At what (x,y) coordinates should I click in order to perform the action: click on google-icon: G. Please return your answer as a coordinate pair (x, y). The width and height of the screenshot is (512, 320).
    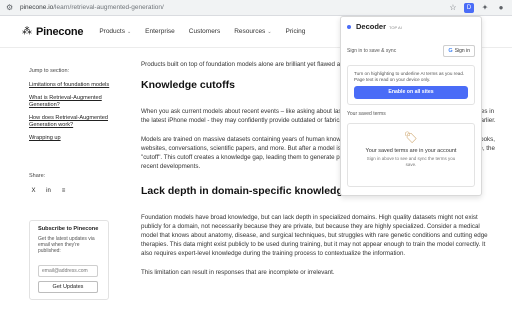
    Looking at the image, I should click on (450, 51).